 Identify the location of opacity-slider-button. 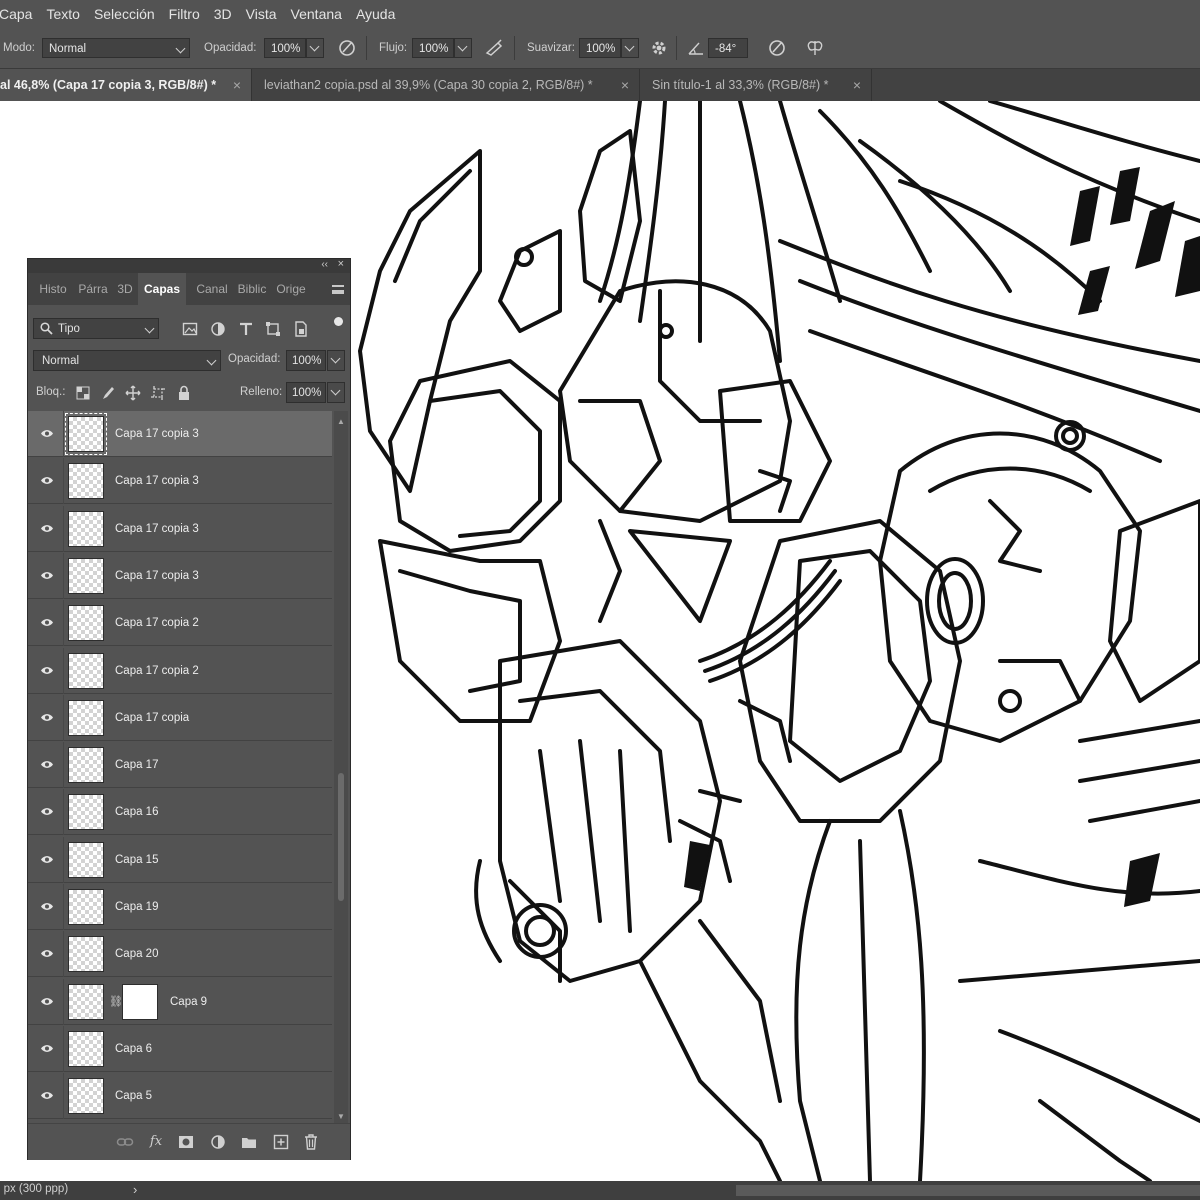
(315, 48).